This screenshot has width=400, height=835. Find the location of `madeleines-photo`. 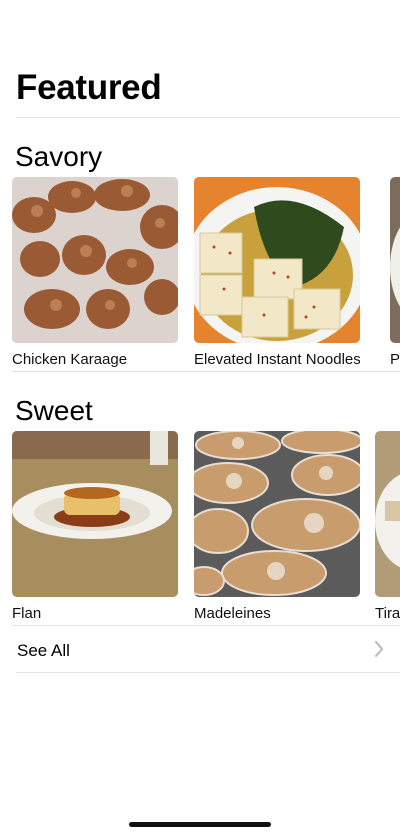

madeleines-photo is located at coordinates (277, 514).